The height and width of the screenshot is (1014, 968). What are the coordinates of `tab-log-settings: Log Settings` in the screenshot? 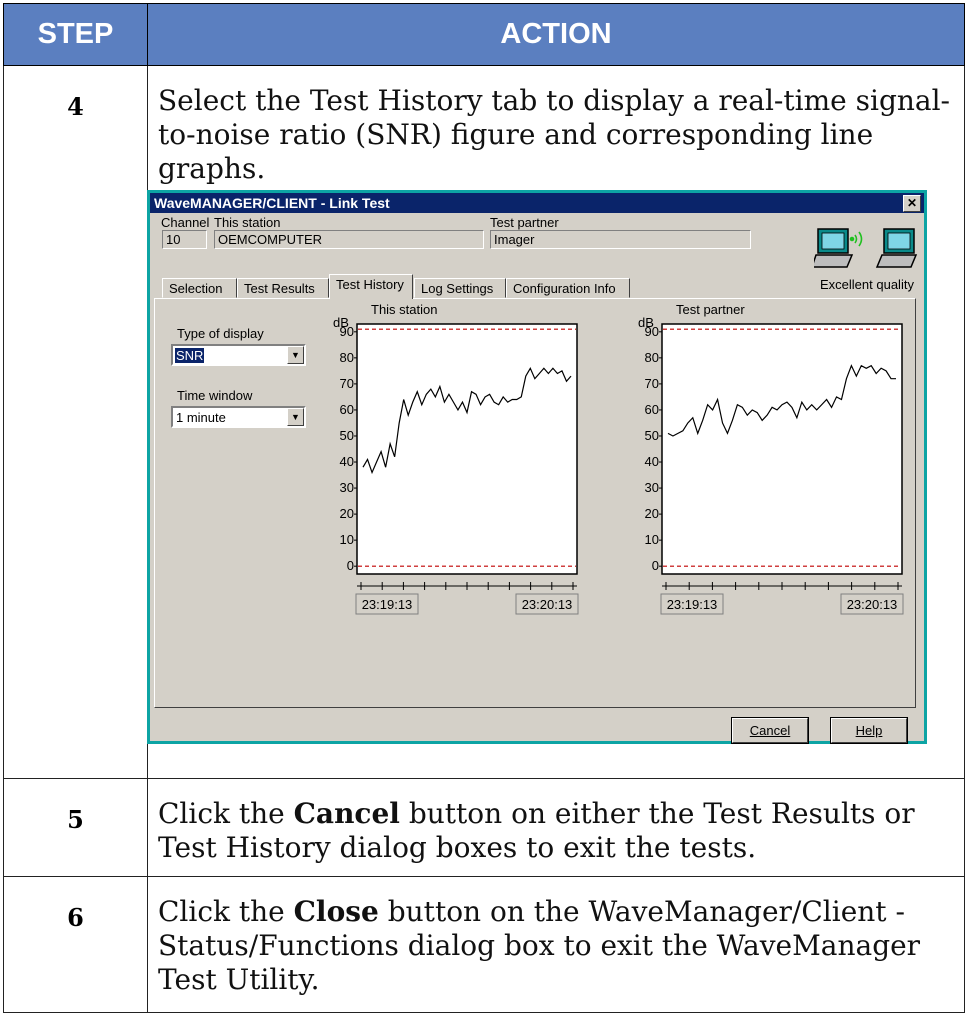 It's located at (460, 288).